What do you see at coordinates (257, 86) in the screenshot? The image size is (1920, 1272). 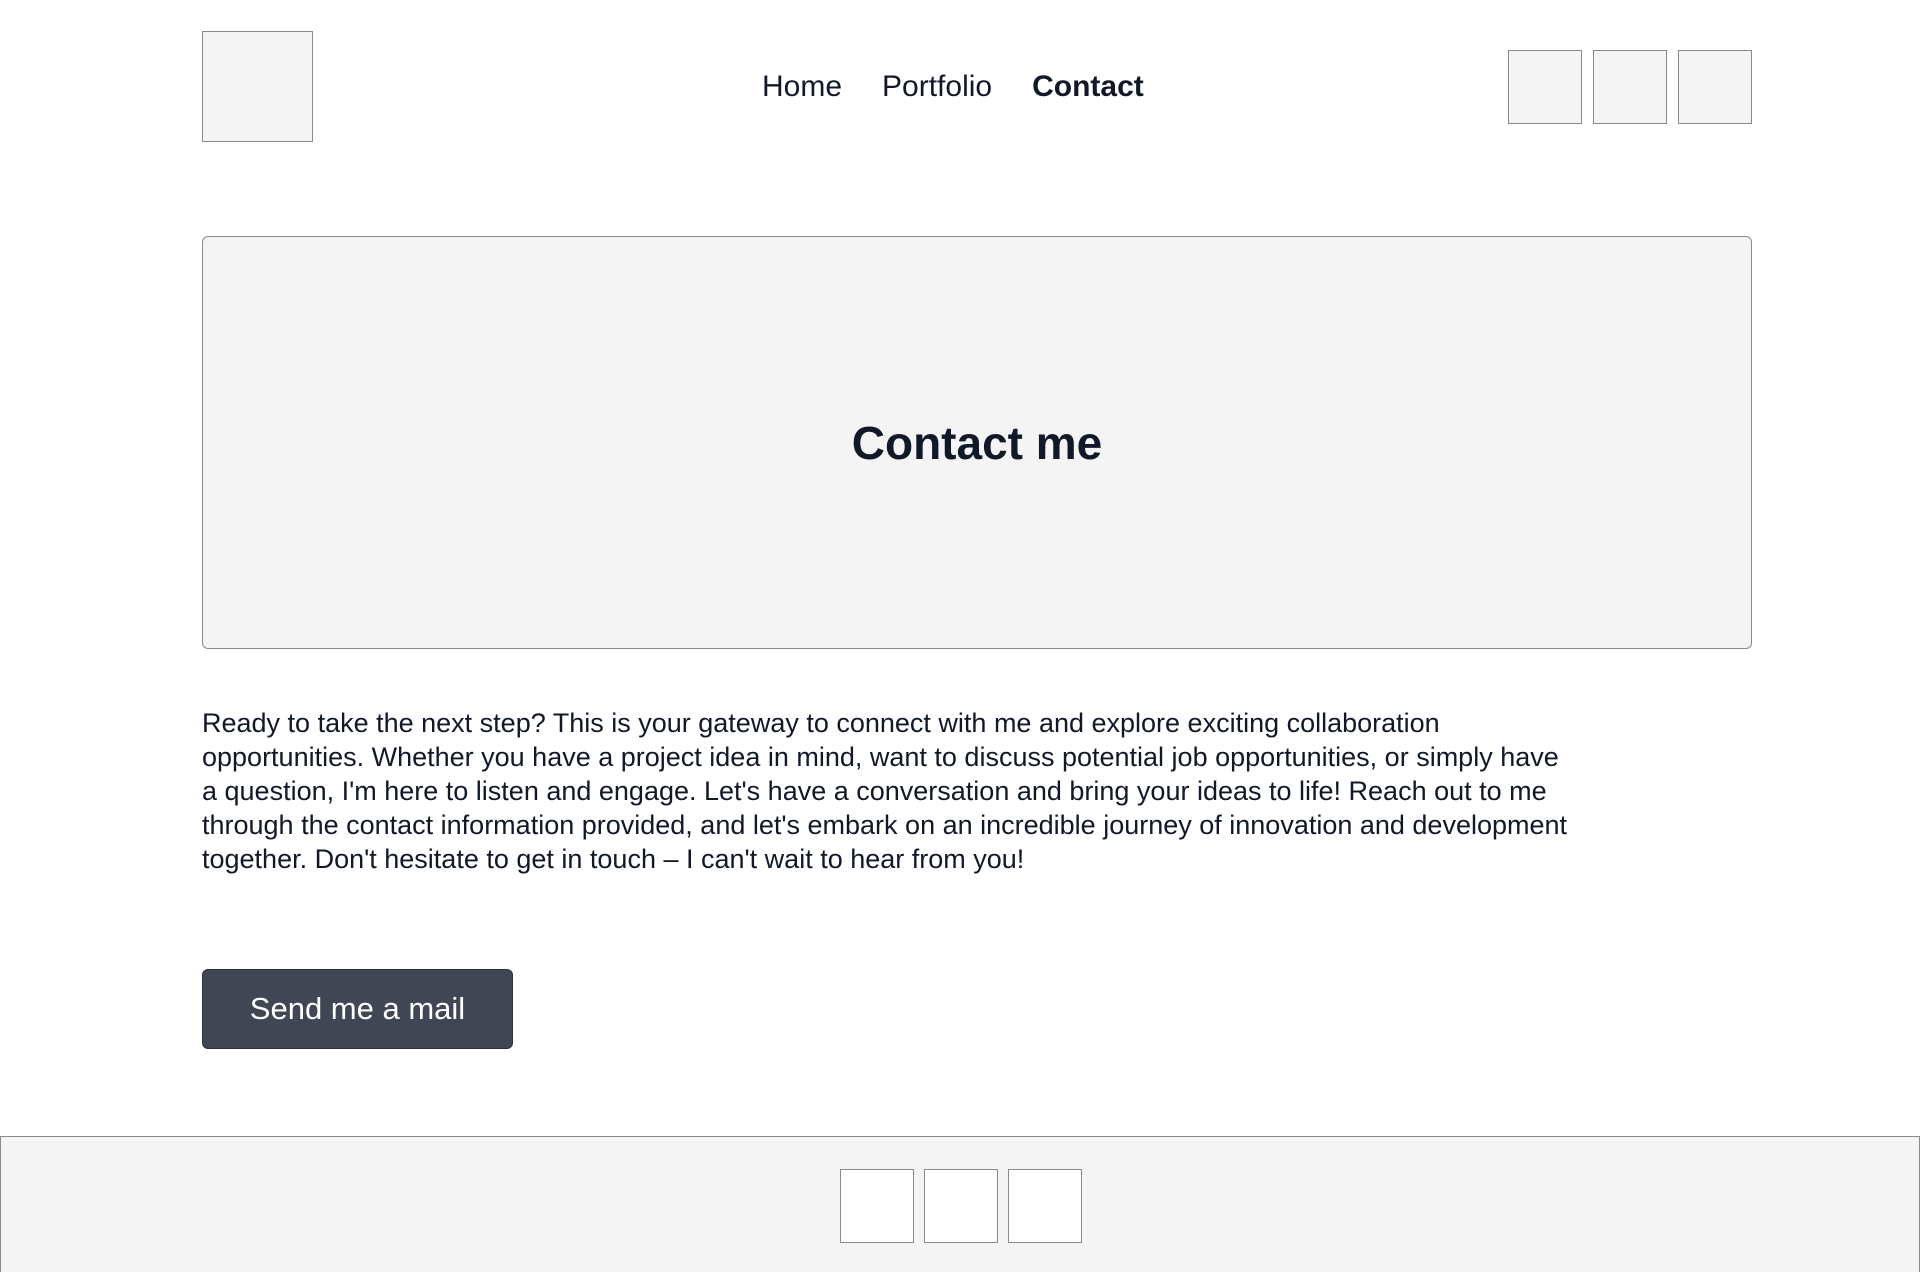 I see `logo-placeholder` at bounding box center [257, 86].